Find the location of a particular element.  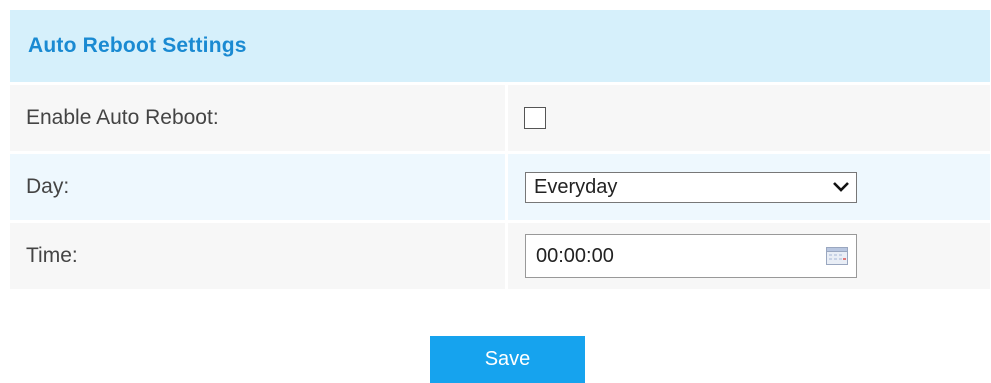

chevron-down-icon is located at coordinates (841, 187).